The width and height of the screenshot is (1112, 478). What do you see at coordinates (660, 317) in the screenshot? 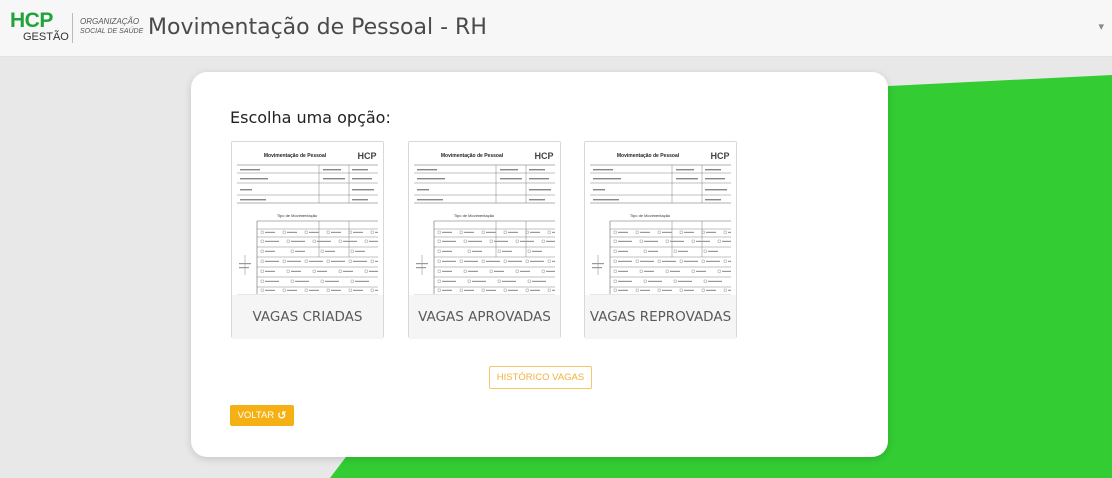
I see `option-label: VAGAS REPROVADAS` at bounding box center [660, 317].